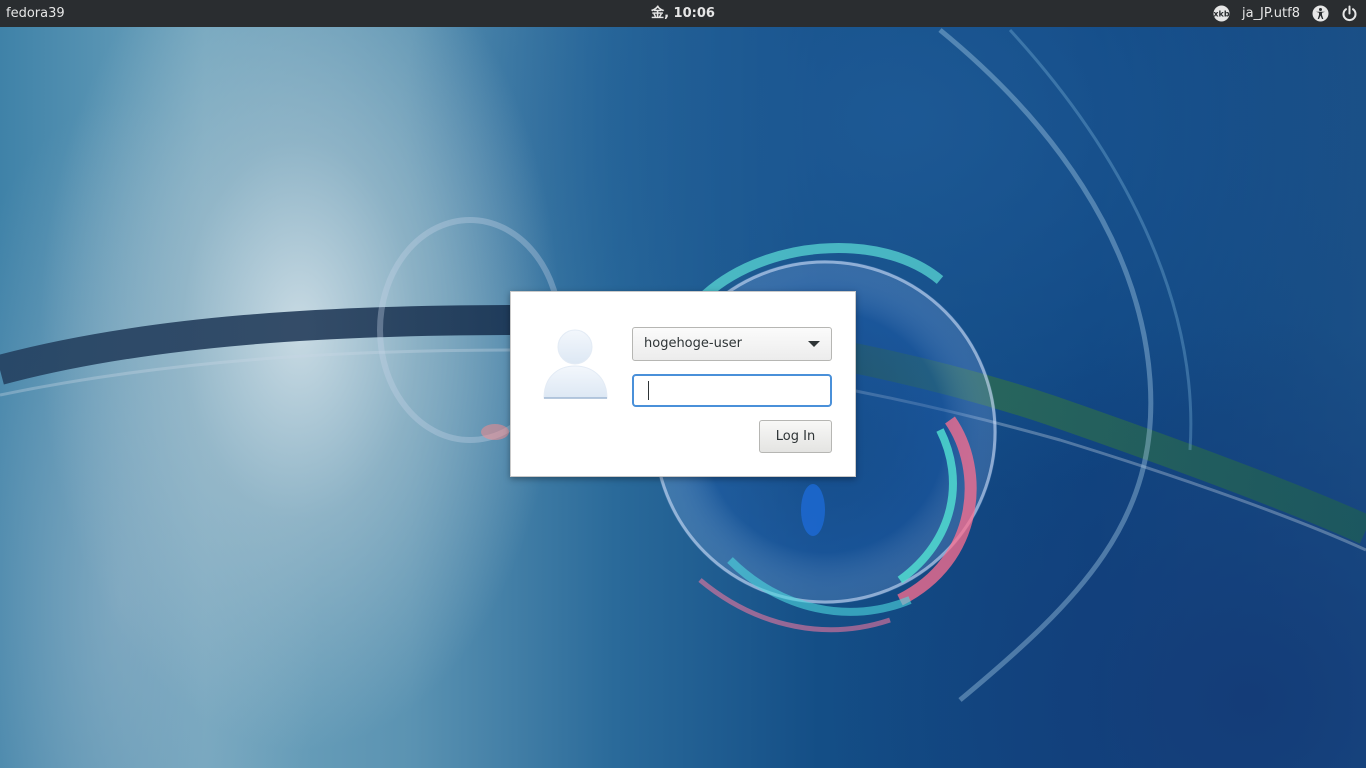 Image resolution: width=1366 pixels, height=768 pixels. I want to click on selected-user-label: hogehoge-user, so click(693, 343).